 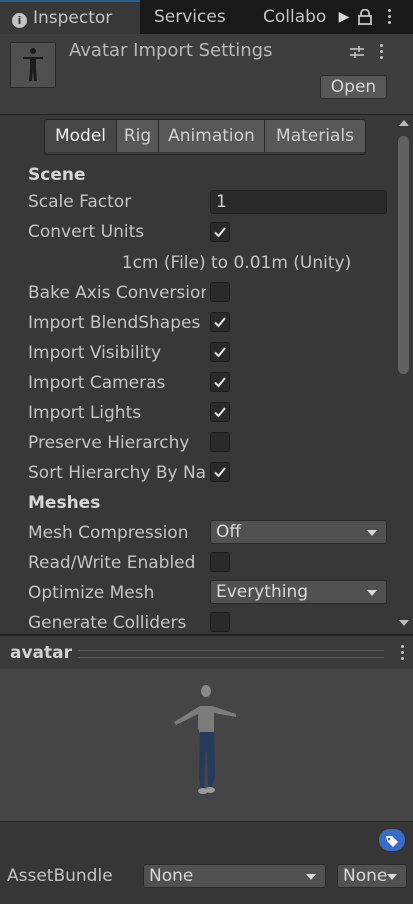 I want to click on bake-axis-checkbox, so click(x=220, y=292).